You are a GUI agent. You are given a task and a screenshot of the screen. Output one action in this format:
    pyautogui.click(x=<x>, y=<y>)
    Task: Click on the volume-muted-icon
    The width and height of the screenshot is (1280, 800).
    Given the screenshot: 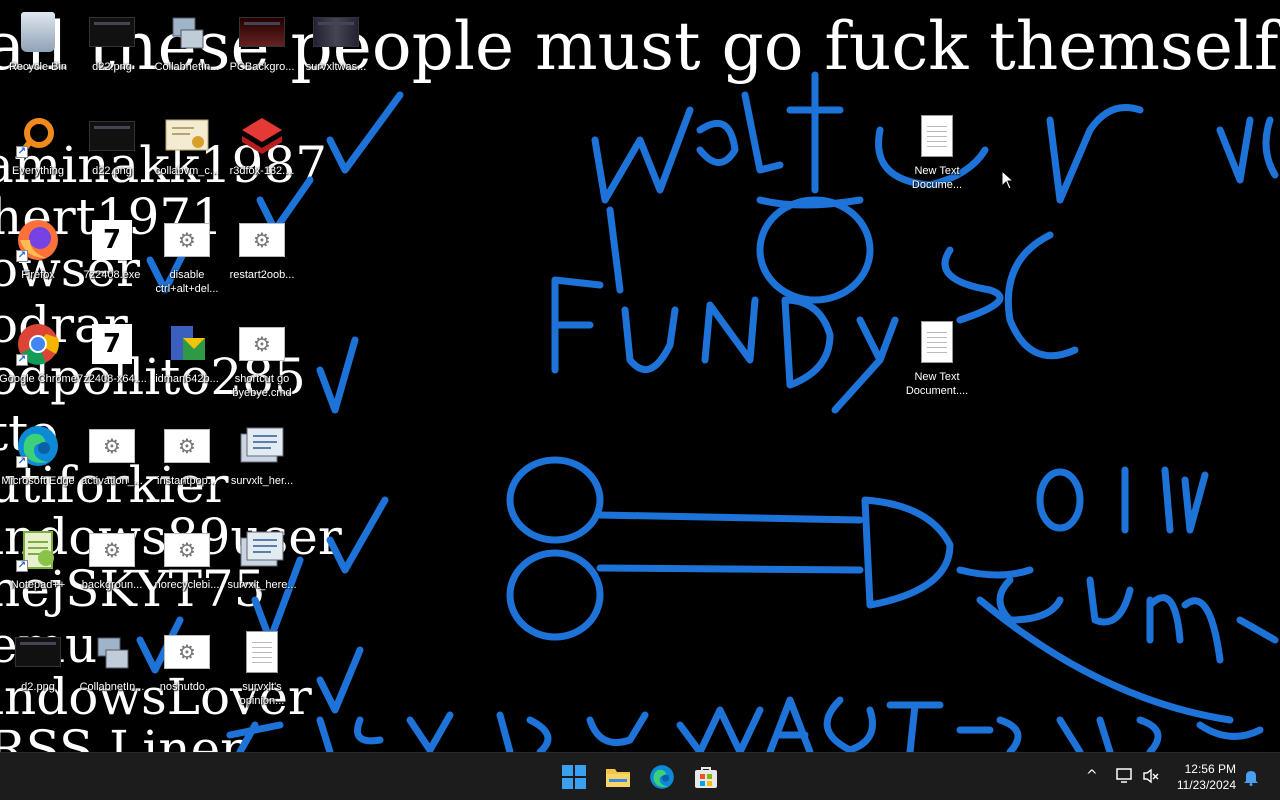 What is the action you would take?
    pyautogui.click(x=1151, y=778)
    